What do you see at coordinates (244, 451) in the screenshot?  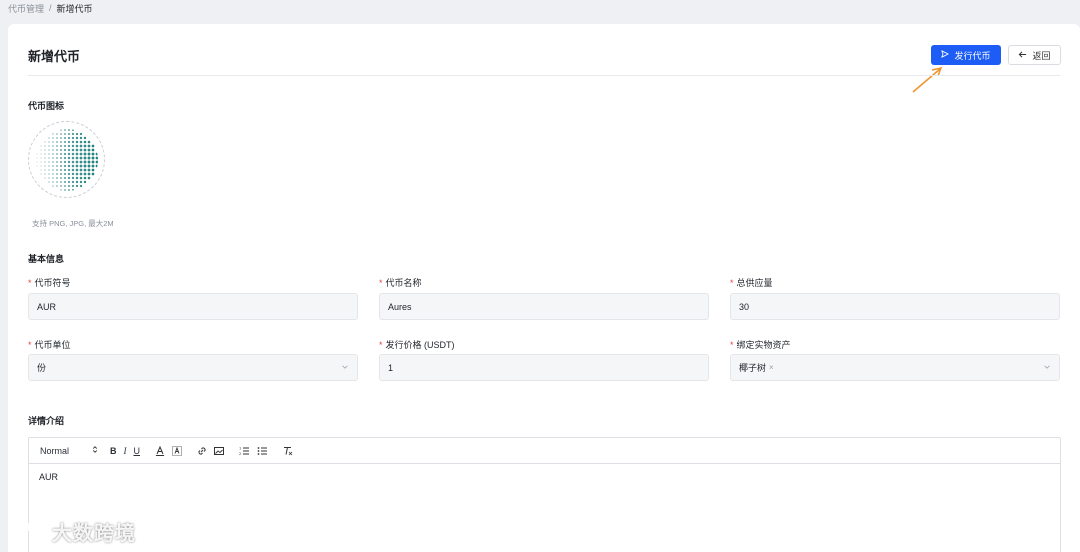 I see `ordered-list-icon: 12` at bounding box center [244, 451].